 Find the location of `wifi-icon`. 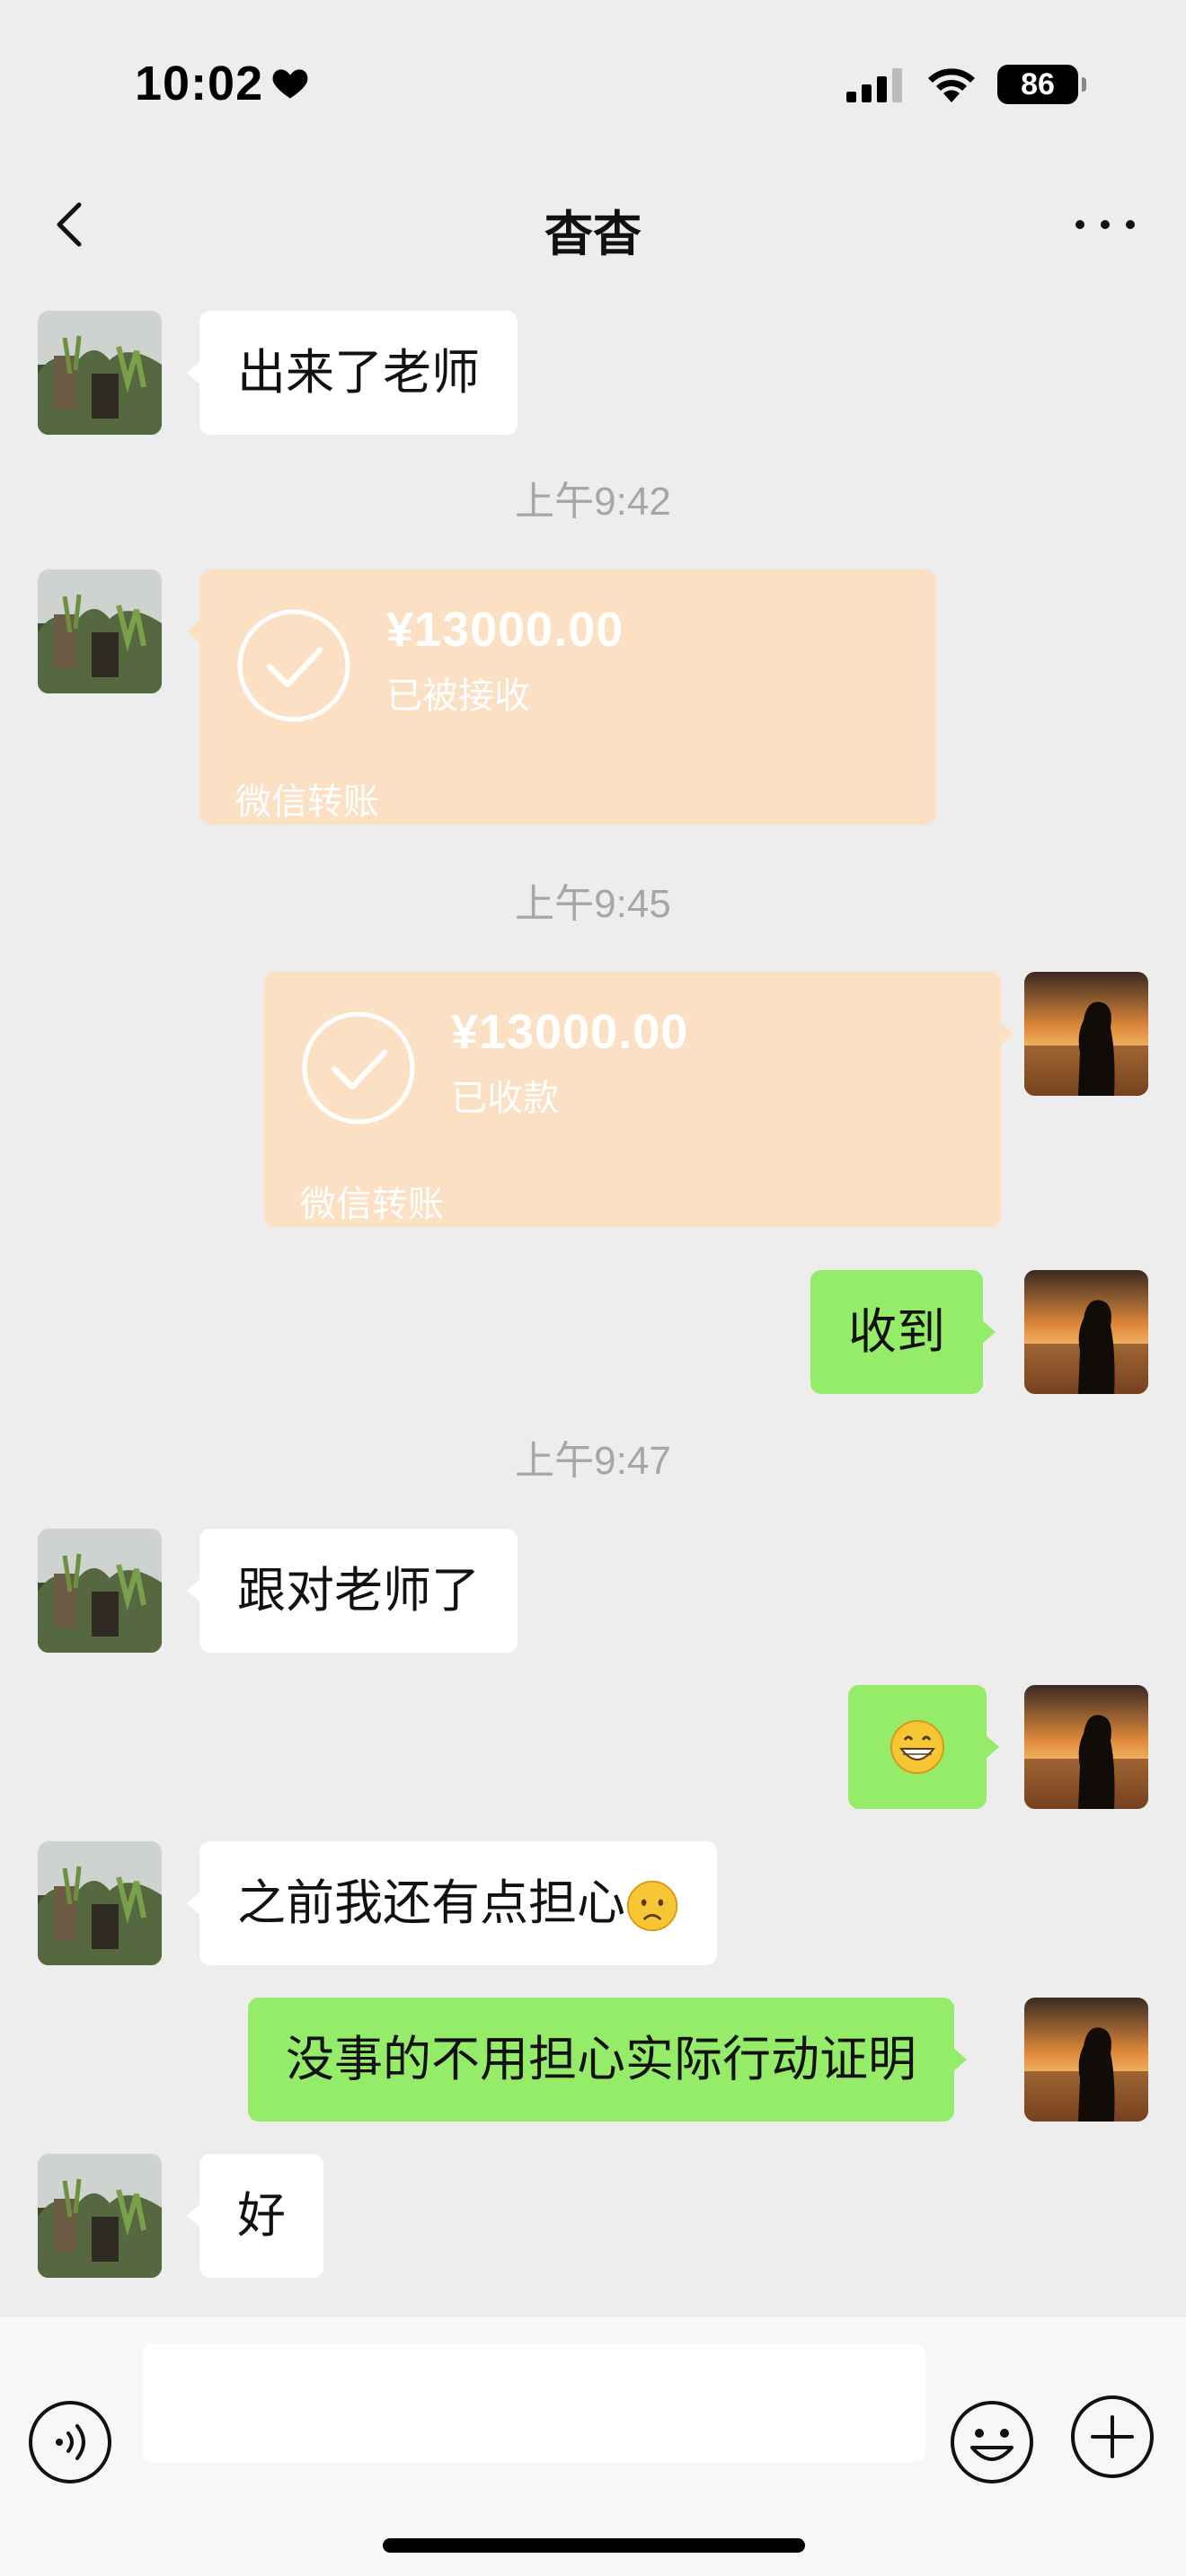

wifi-icon is located at coordinates (951, 85).